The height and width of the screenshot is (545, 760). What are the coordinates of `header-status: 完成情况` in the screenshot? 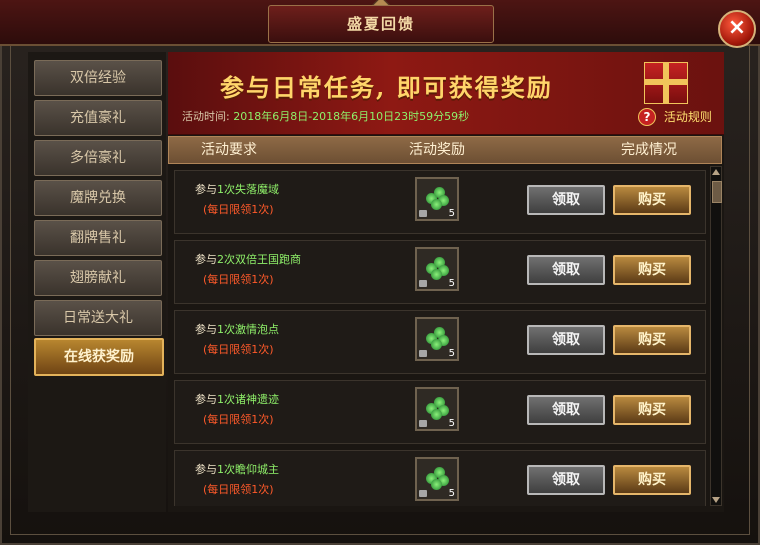 It's located at (649, 150).